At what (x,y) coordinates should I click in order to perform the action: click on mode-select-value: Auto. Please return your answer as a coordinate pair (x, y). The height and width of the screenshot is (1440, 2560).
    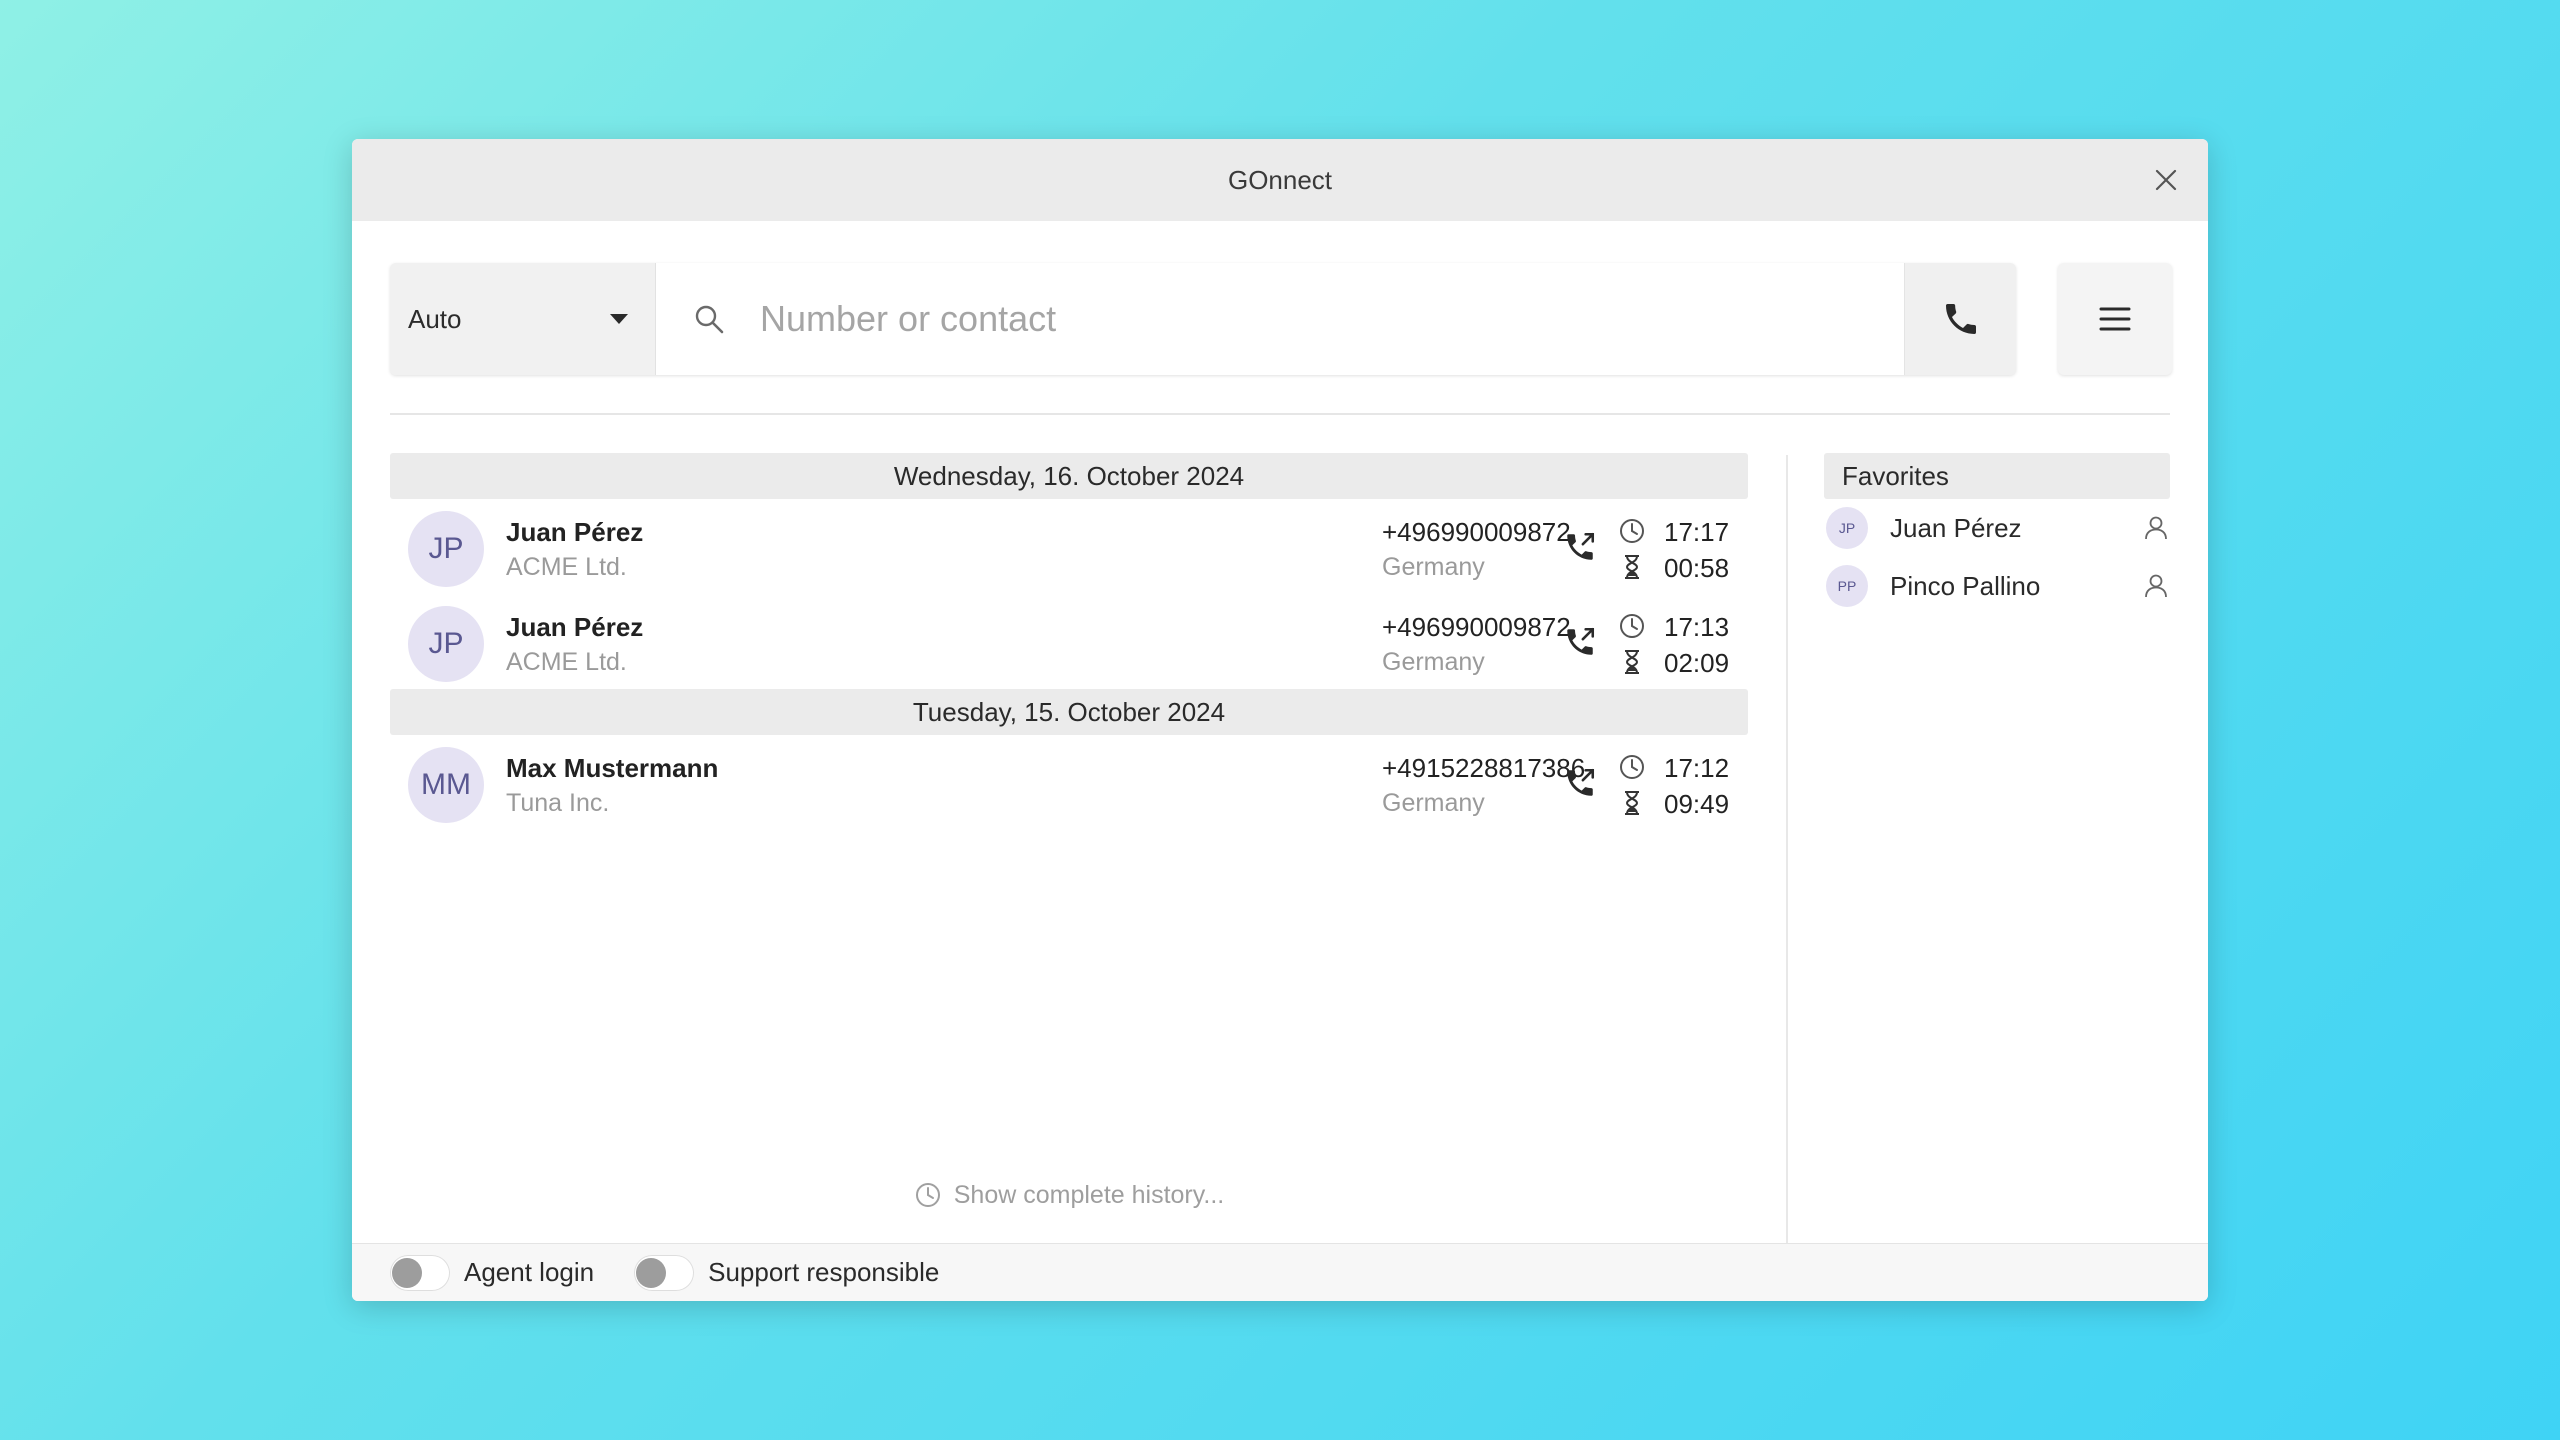
    Looking at the image, I should click on (435, 318).